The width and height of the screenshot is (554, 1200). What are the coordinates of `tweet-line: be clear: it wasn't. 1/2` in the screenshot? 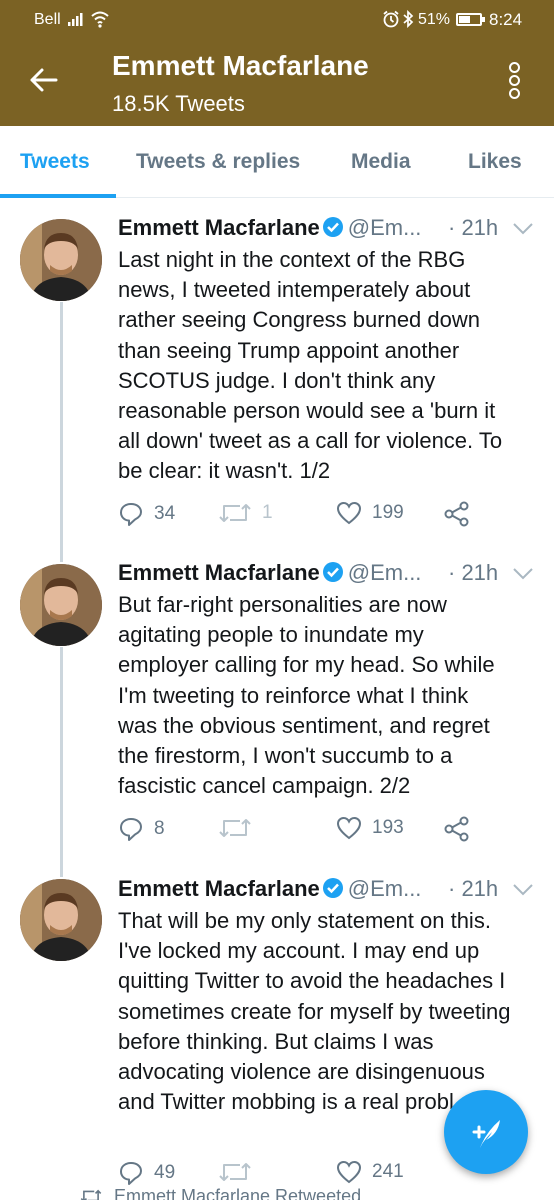 It's located at (224, 471).